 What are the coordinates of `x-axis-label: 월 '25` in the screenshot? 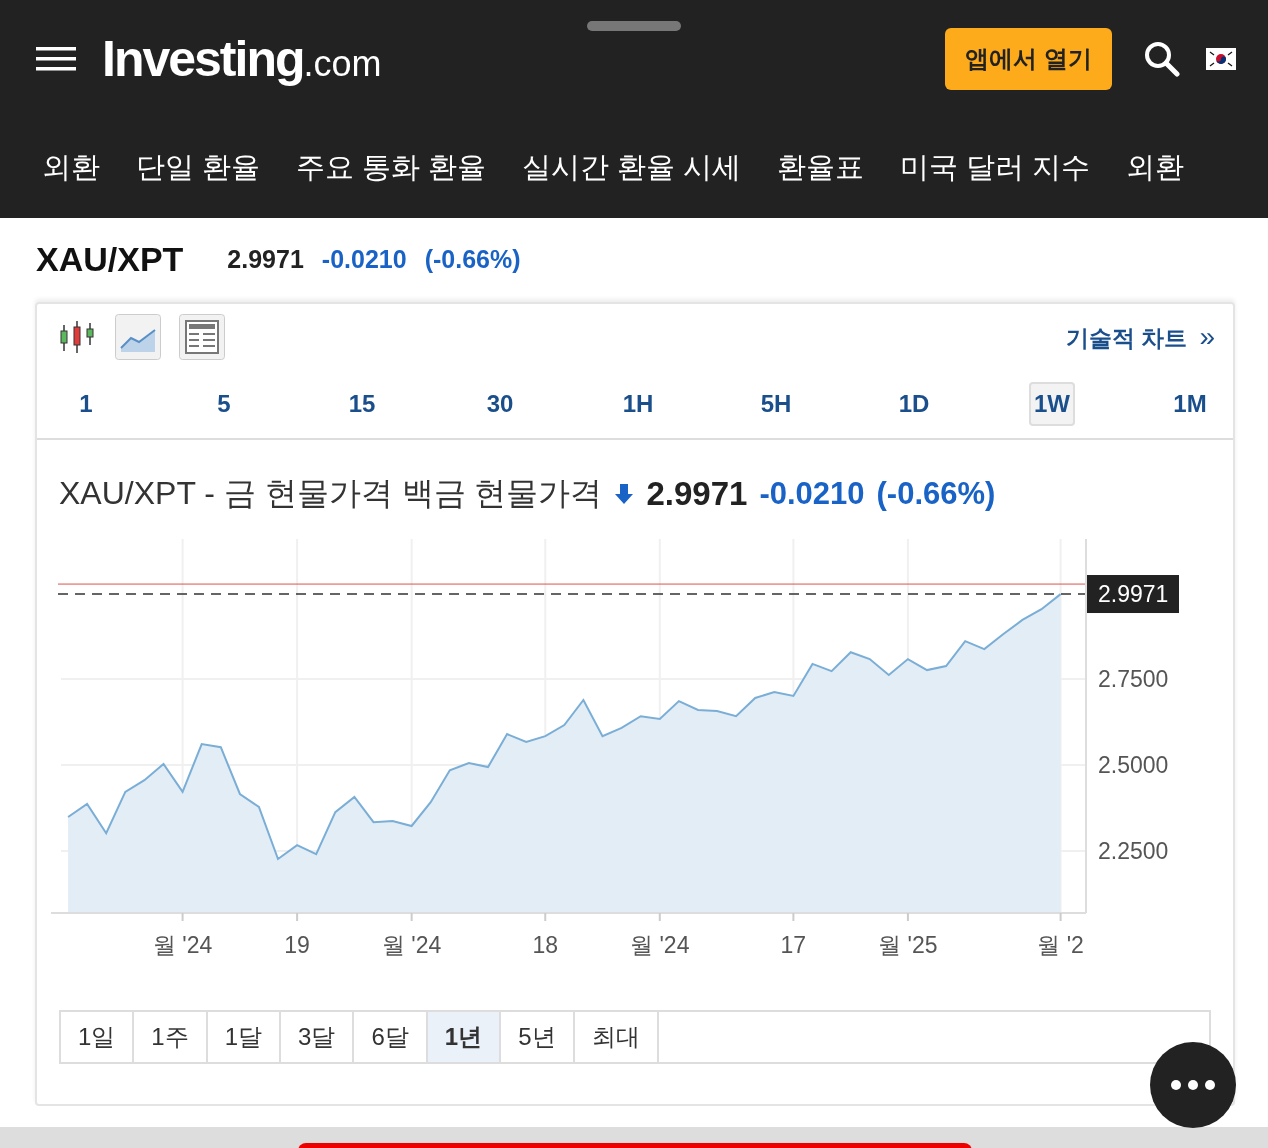 It's located at (908, 945).